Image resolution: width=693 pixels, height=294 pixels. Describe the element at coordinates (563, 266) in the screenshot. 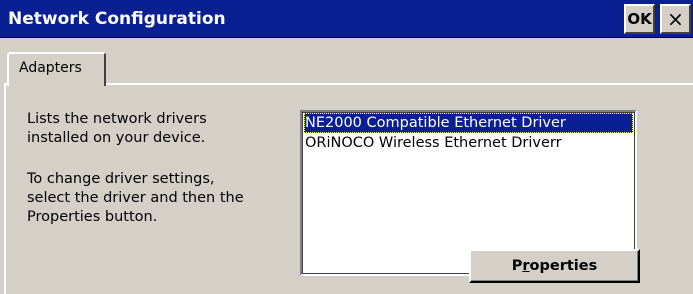

I see `properties-label-suffix: operties` at that location.